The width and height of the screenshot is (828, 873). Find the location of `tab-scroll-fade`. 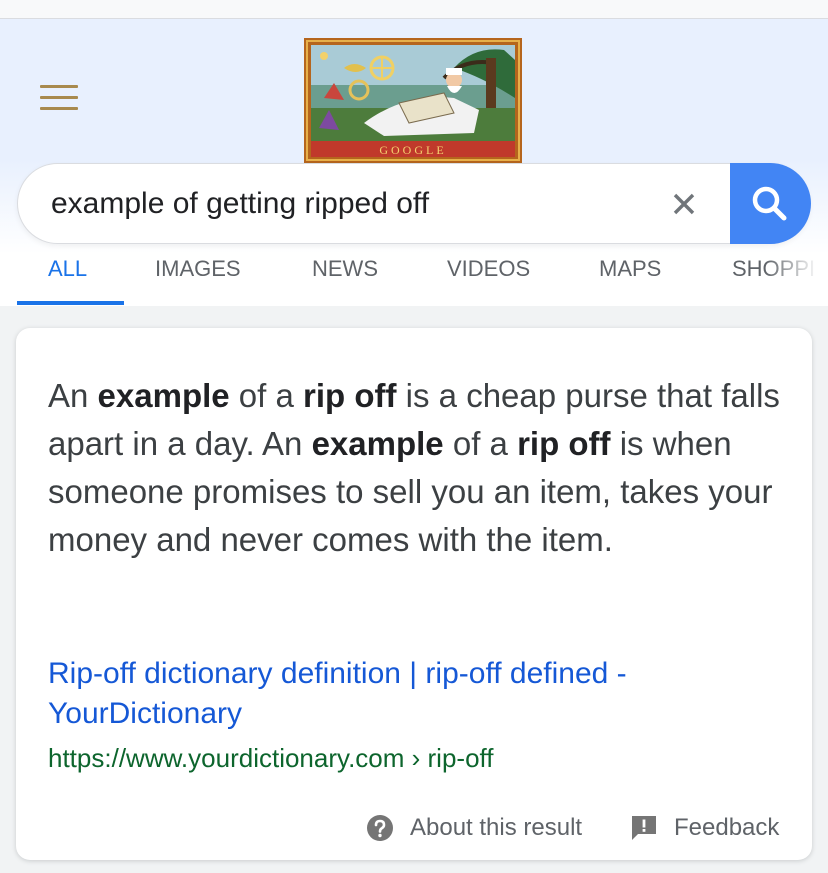

tab-scroll-fade is located at coordinates (796, 276).